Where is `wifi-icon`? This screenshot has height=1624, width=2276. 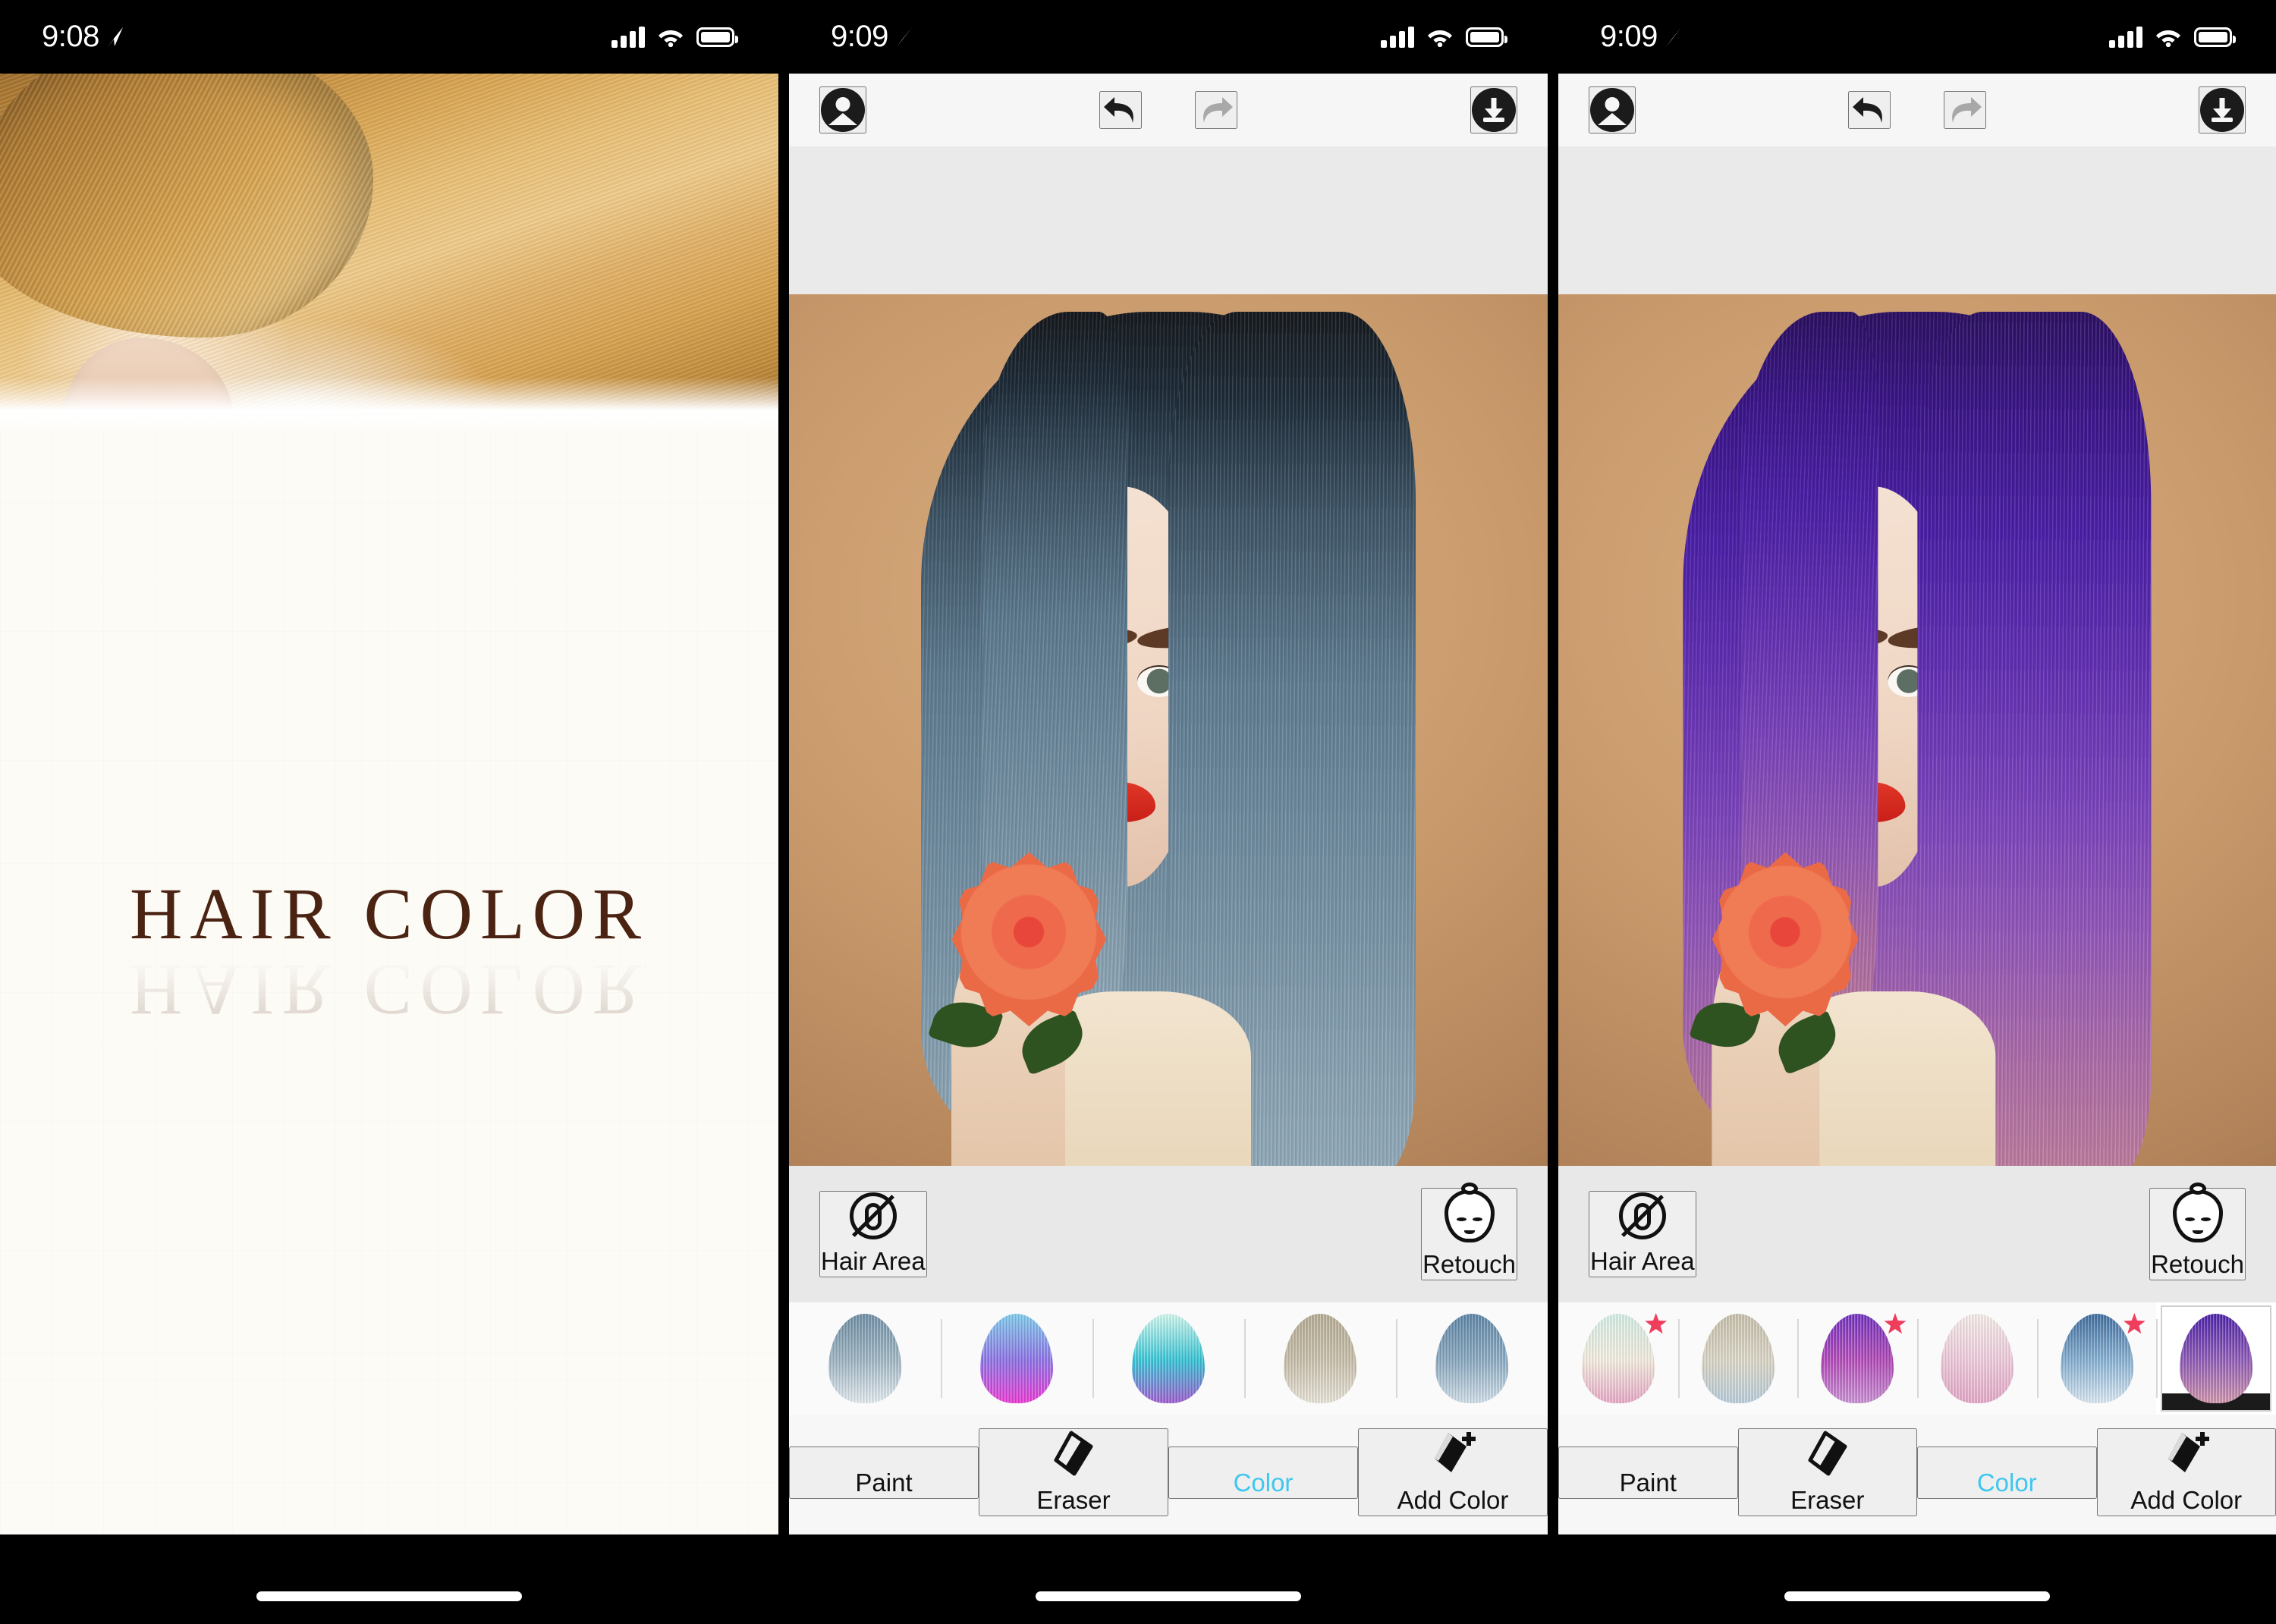 wifi-icon is located at coordinates (671, 38).